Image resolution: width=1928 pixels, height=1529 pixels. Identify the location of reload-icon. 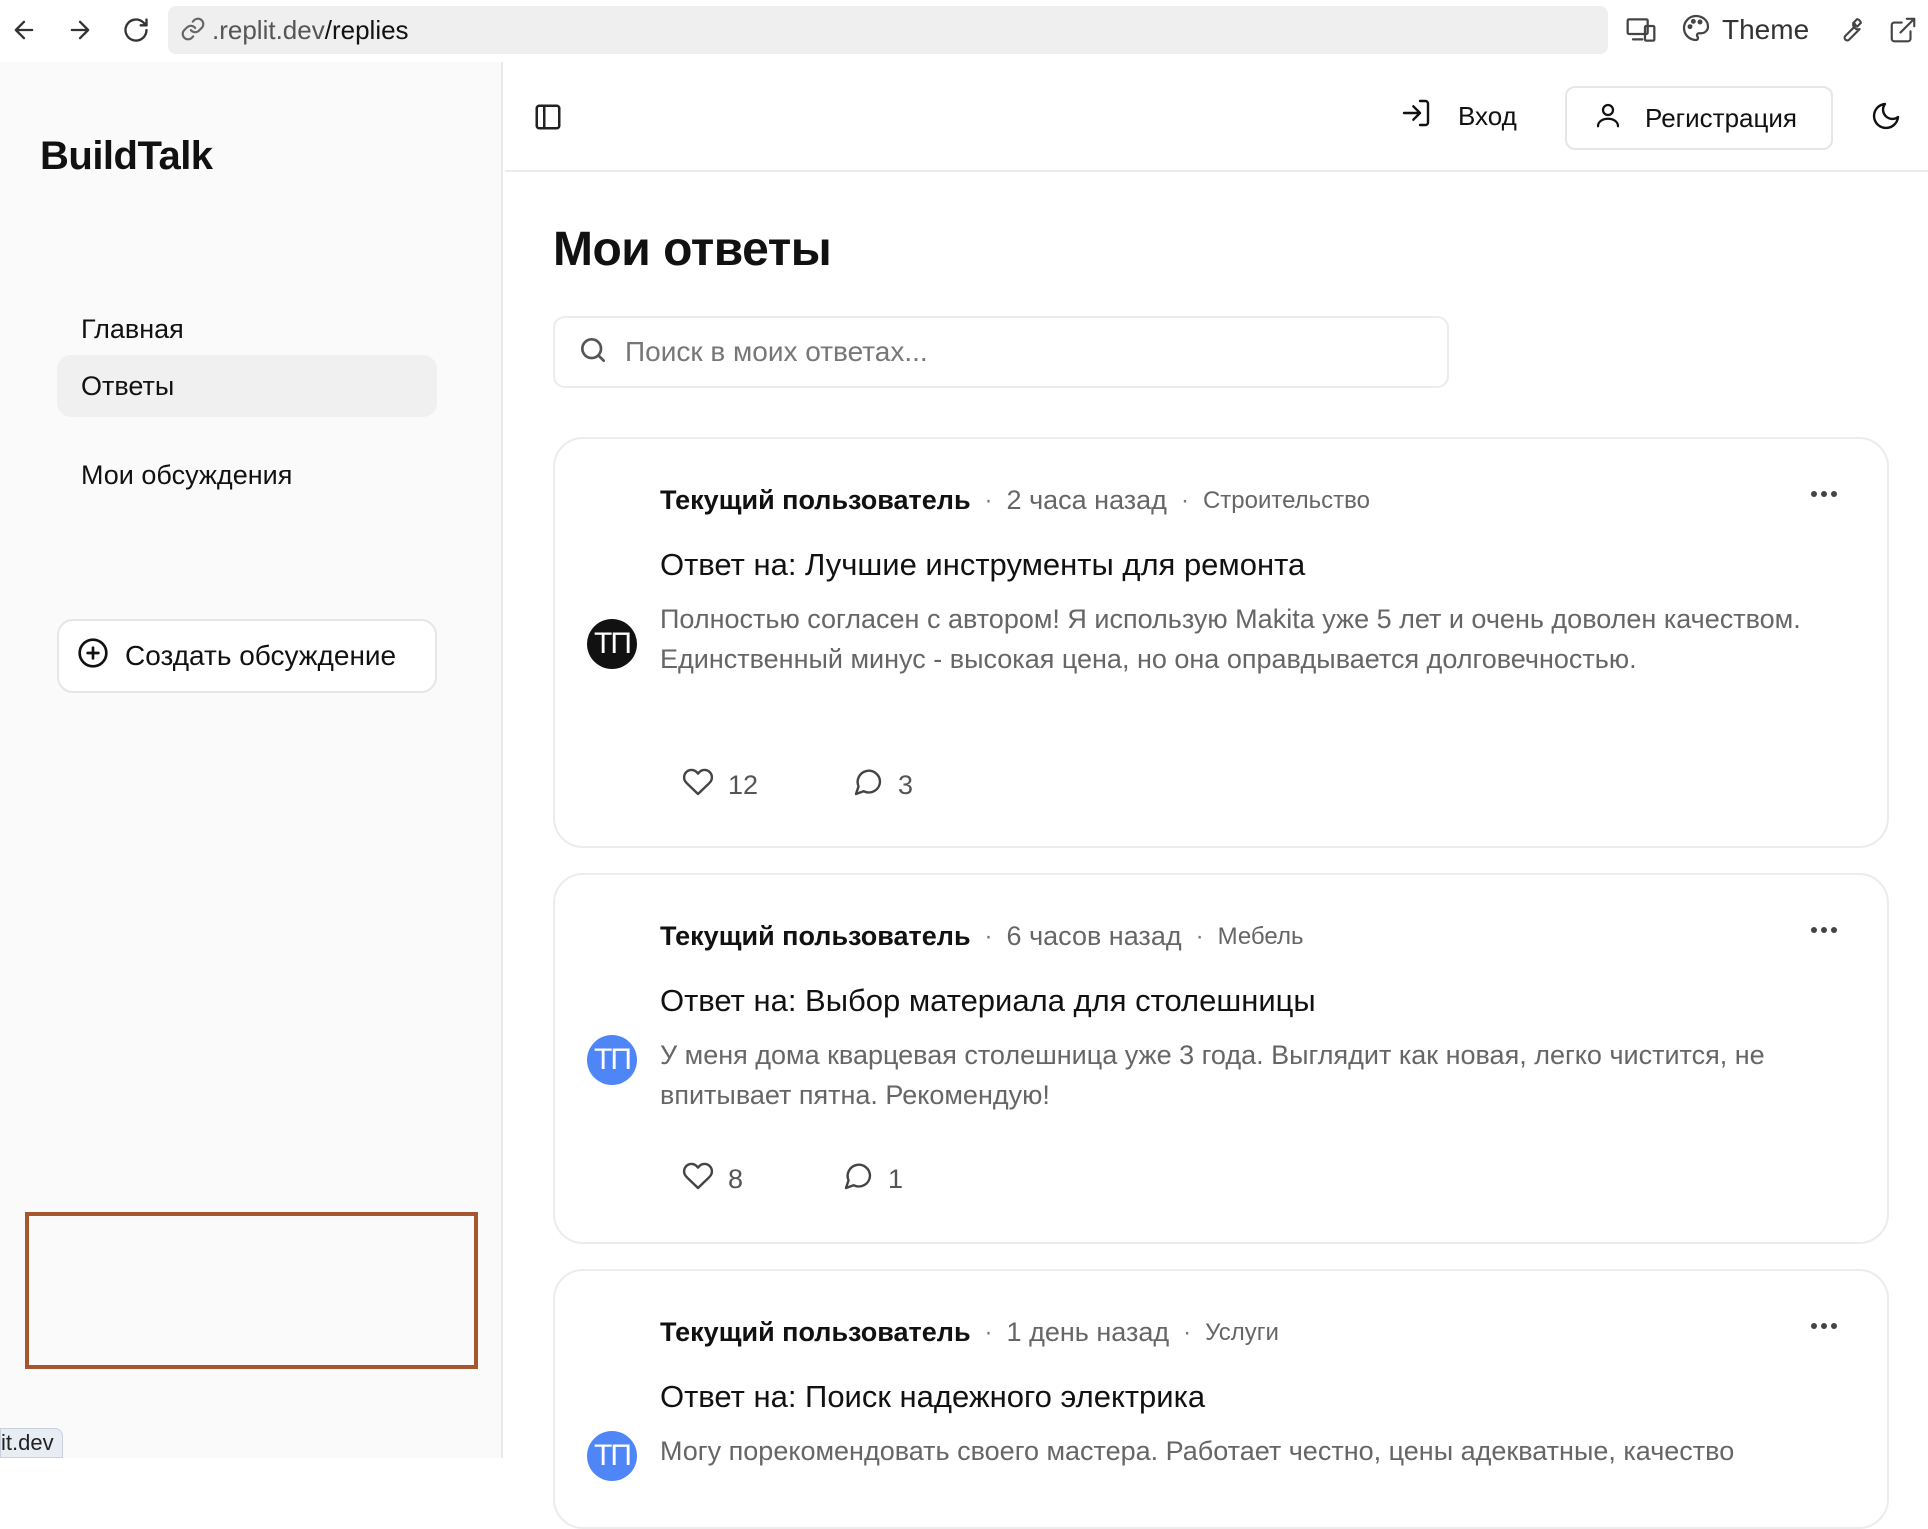
(136, 30).